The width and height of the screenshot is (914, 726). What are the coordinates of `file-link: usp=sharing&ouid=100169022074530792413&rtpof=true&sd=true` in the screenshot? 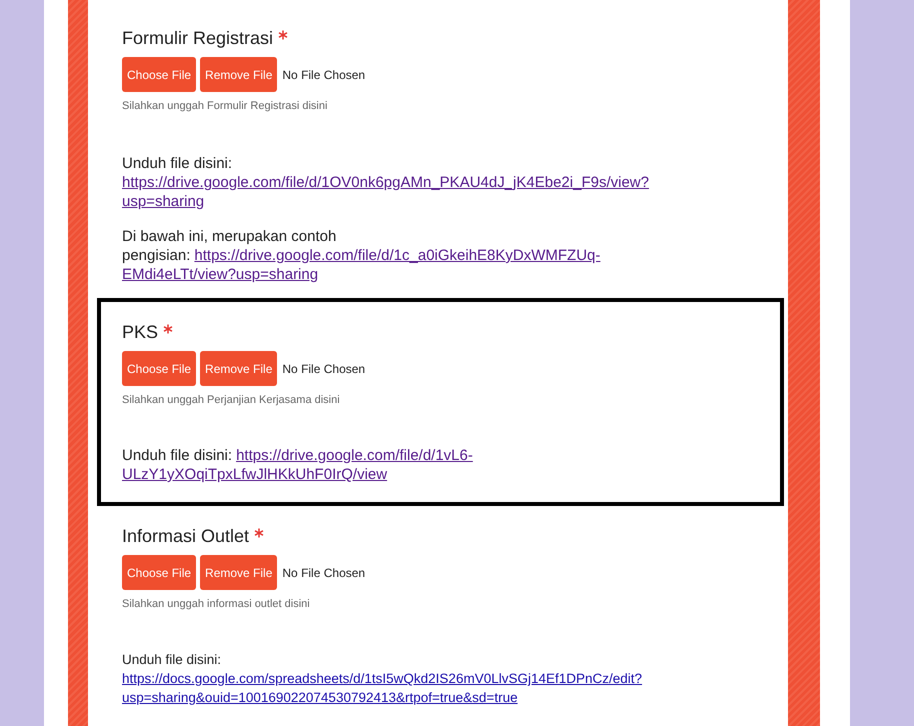 It's located at (320, 697).